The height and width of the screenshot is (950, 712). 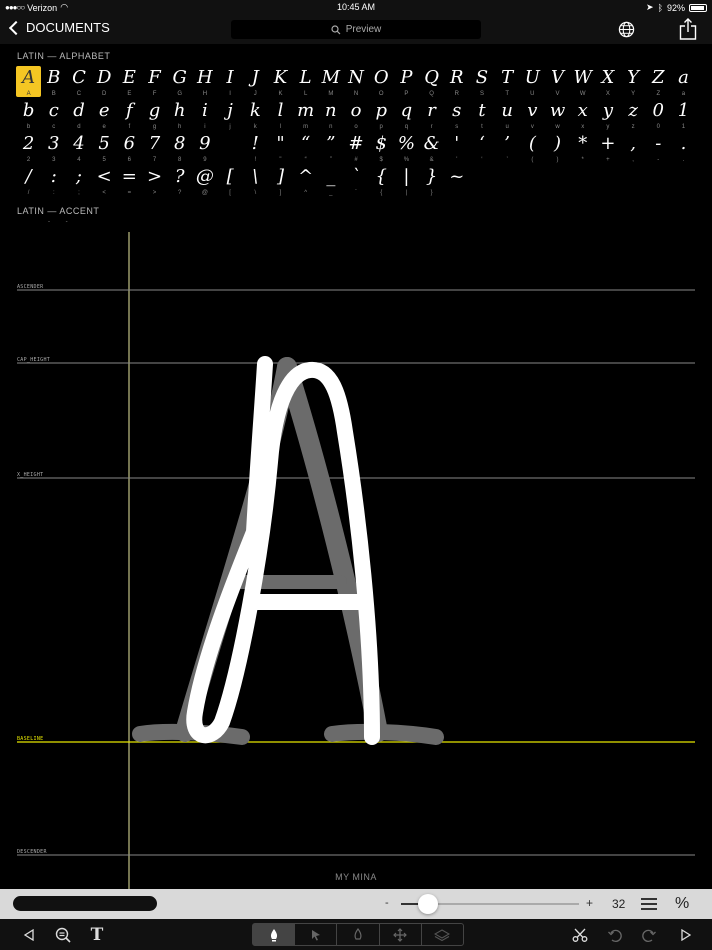 I want to click on glyph-cell: 44, so click(x=78, y=148).